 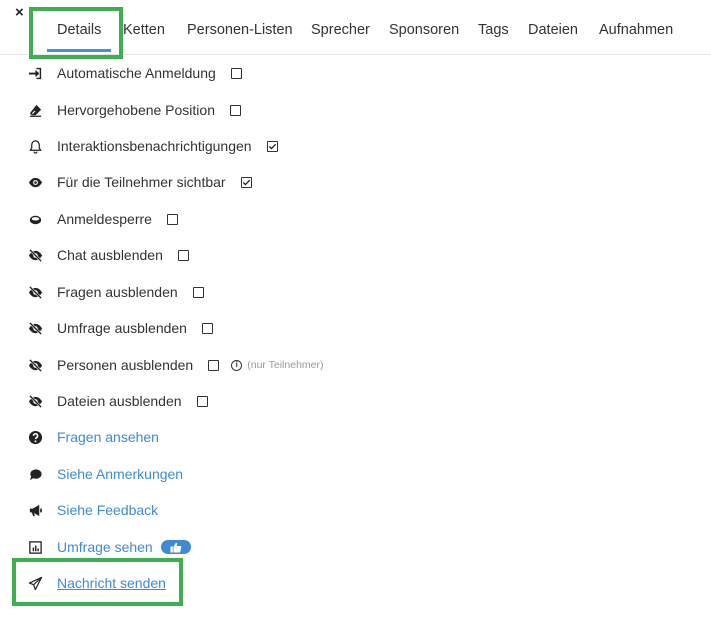 What do you see at coordinates (493, 30) in the screenshot?
I see `tab-tags: Tags` at bounding box center [493, 30].